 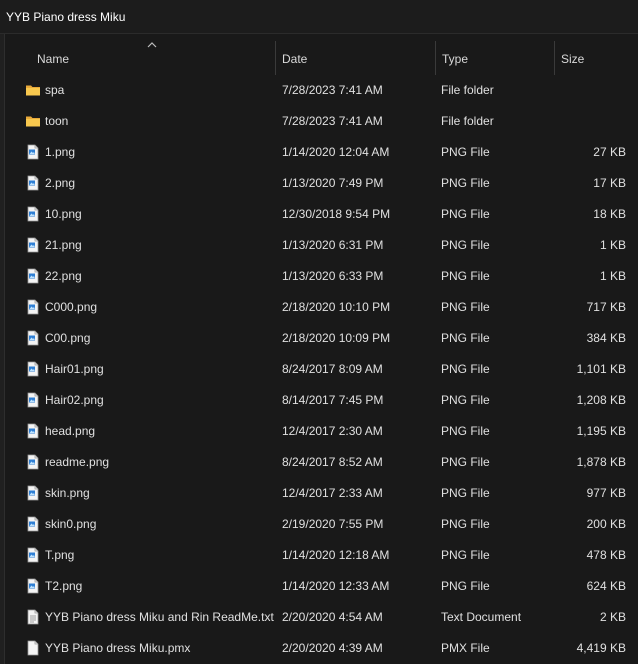 I want to click on column-header-date: Date, so click(x=355, y=58).